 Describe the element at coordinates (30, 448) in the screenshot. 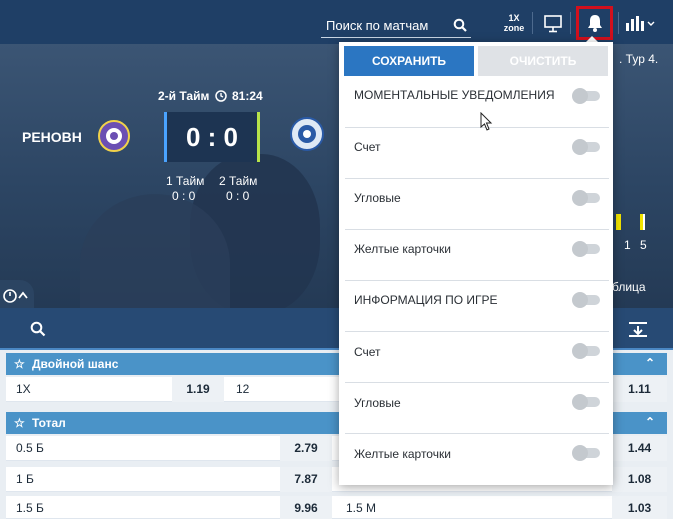

I see `outcome-label: 0.5 Б` at that location.